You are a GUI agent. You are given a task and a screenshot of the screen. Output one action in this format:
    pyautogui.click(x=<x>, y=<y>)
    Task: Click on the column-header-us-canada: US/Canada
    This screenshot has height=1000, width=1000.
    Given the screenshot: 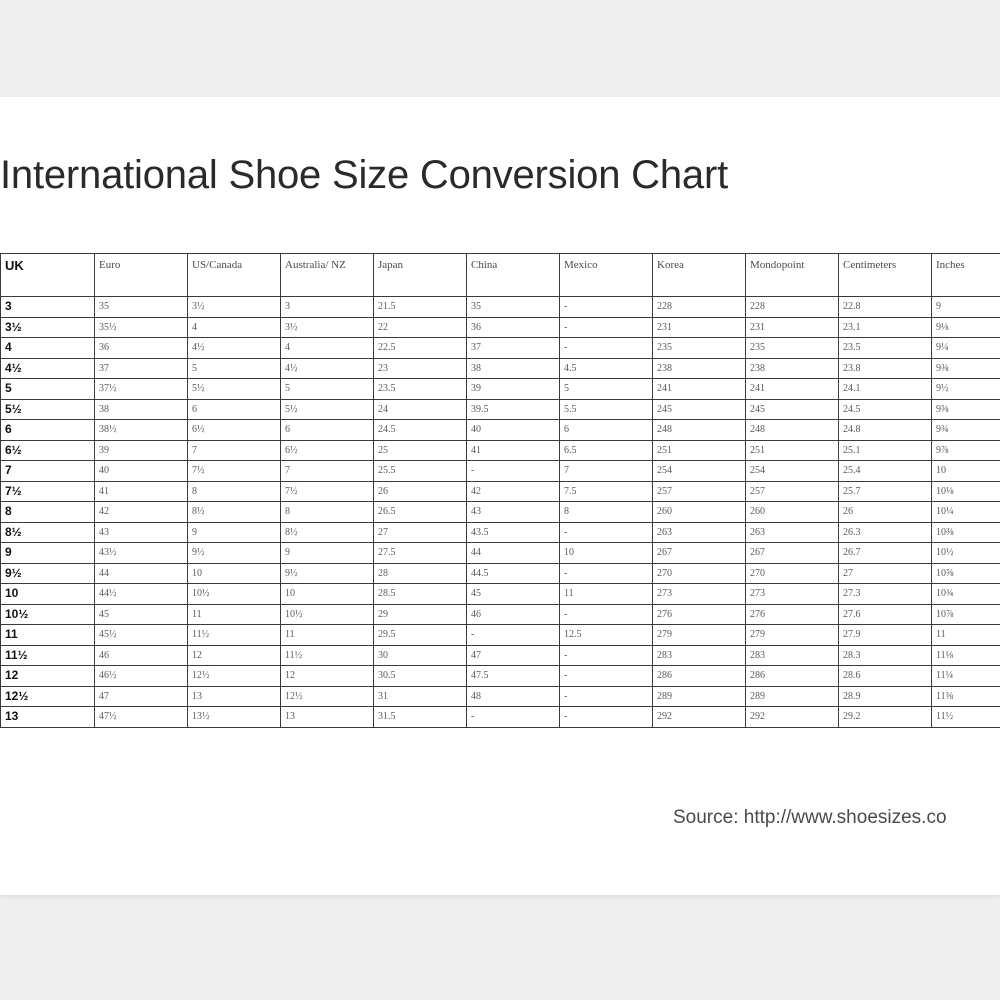 What is the action you would take?
    pyautogui.click(x=234, y=275)
    